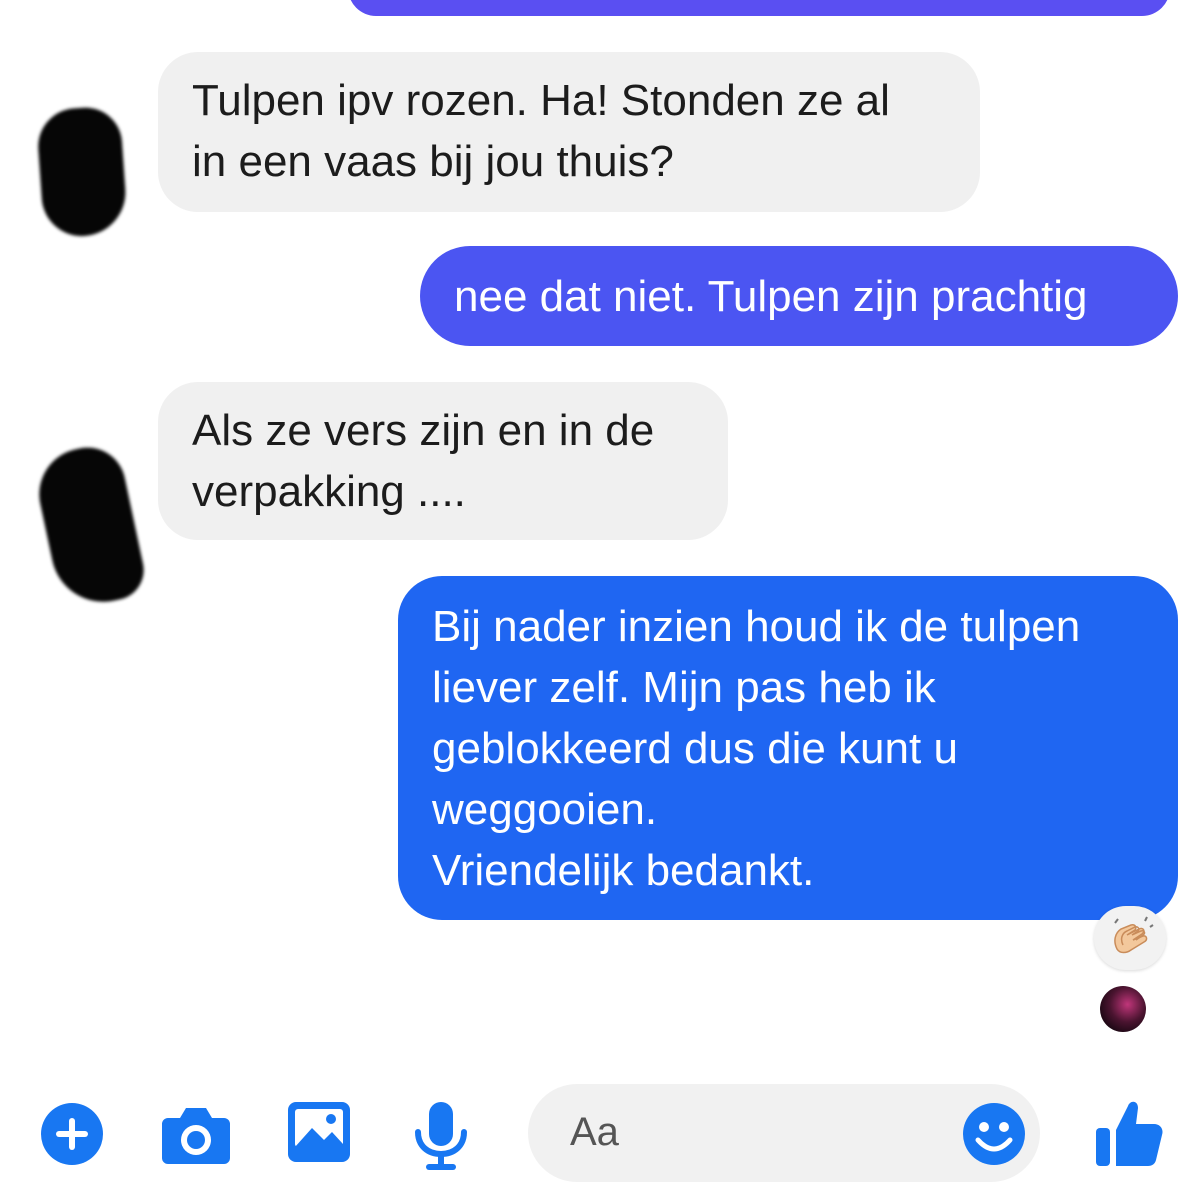 This screenshot has height=1200, width=1200. I want to click on like-button, so click(1129, 1132).